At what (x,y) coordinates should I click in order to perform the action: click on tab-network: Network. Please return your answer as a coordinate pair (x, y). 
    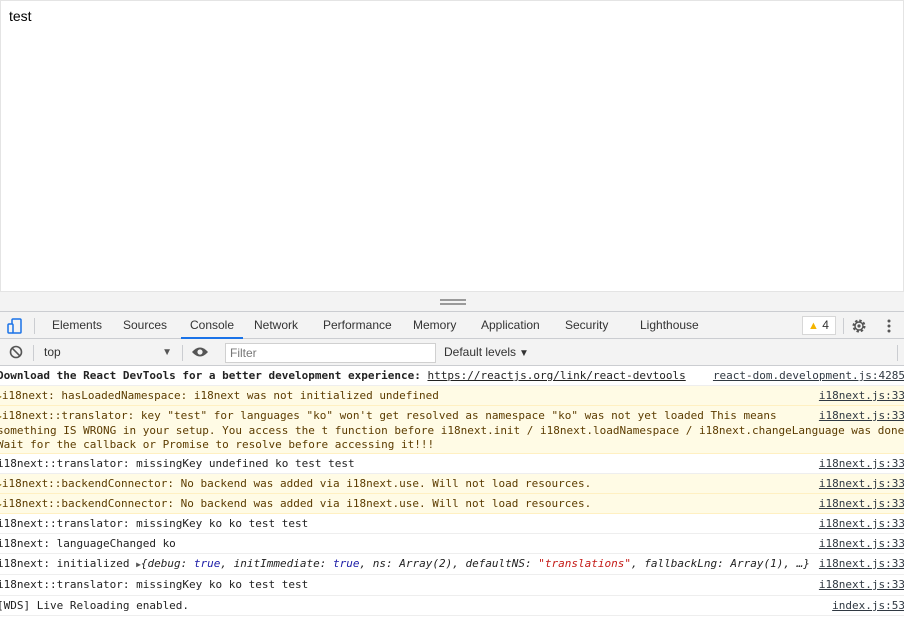
    Looking at the image, I should click on (276, 325).